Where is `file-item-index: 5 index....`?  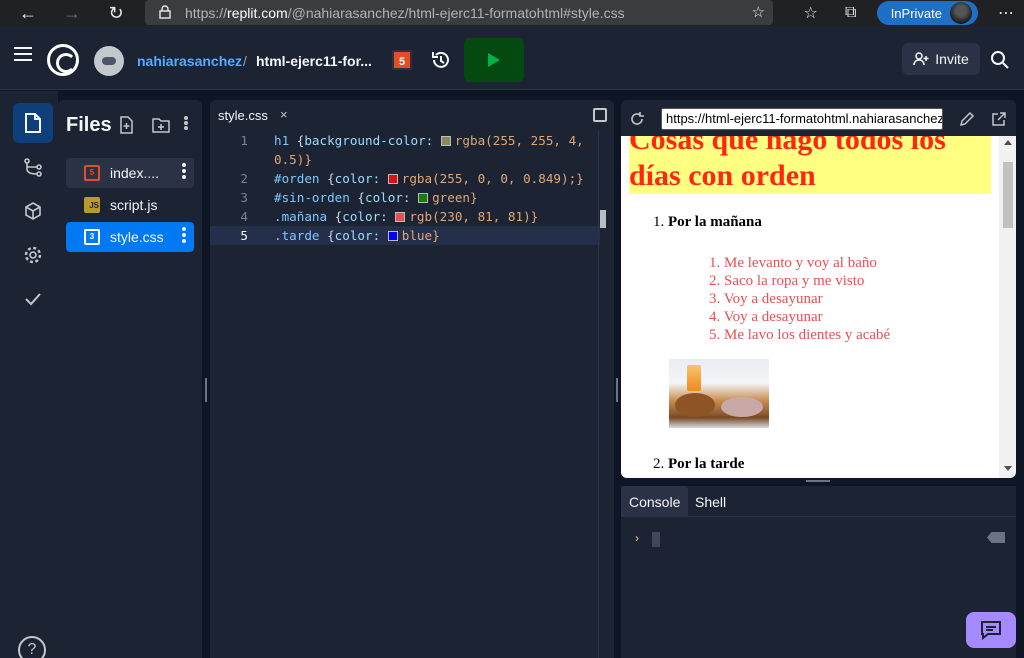
file-item-index: 5 index.... is located at coordinates (130, 173).